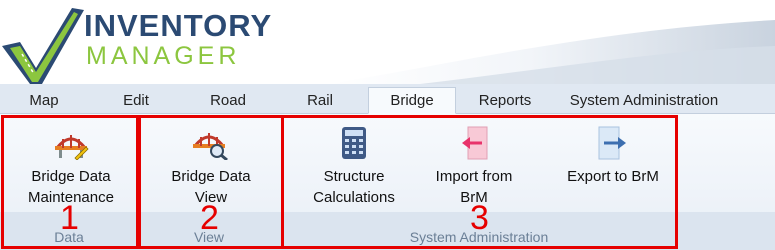  I want to click on annotation-number-3: 3, so click(479, 218).